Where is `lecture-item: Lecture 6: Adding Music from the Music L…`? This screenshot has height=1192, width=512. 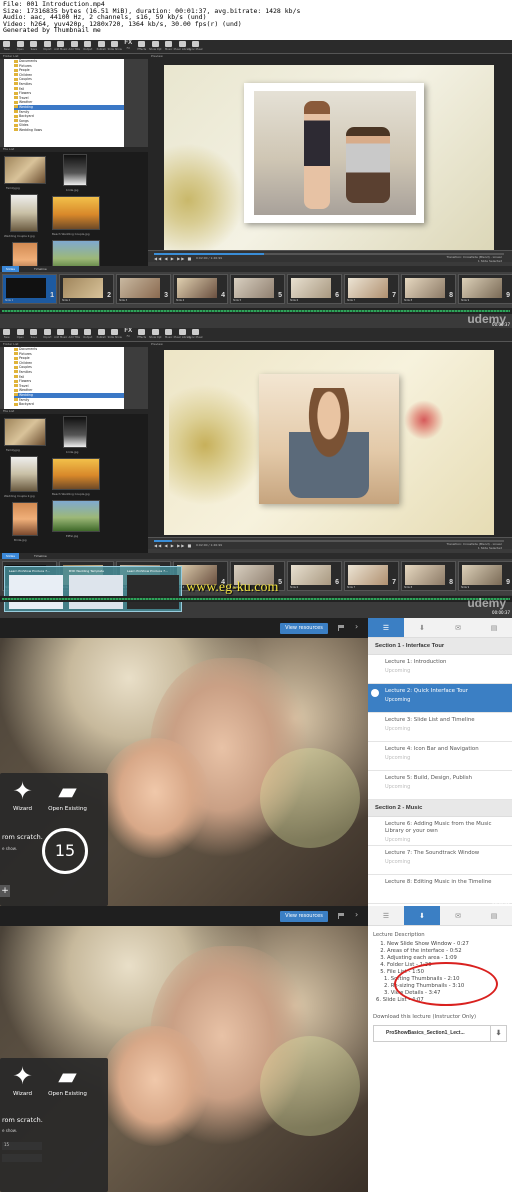
lecture-item: Lecture 6: Adding Music from the Music L… is located at coordinates (440, 831).